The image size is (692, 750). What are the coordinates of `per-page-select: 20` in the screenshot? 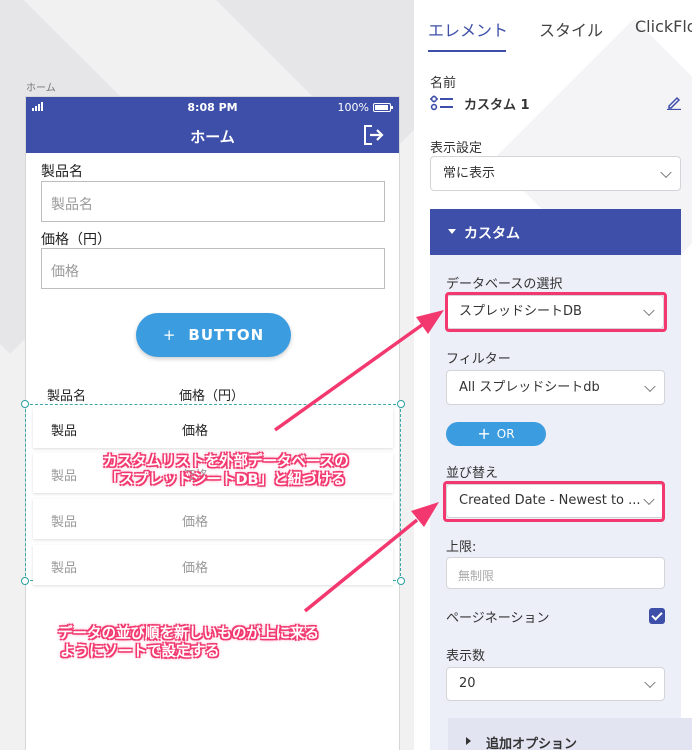 It's located at (555, 684).